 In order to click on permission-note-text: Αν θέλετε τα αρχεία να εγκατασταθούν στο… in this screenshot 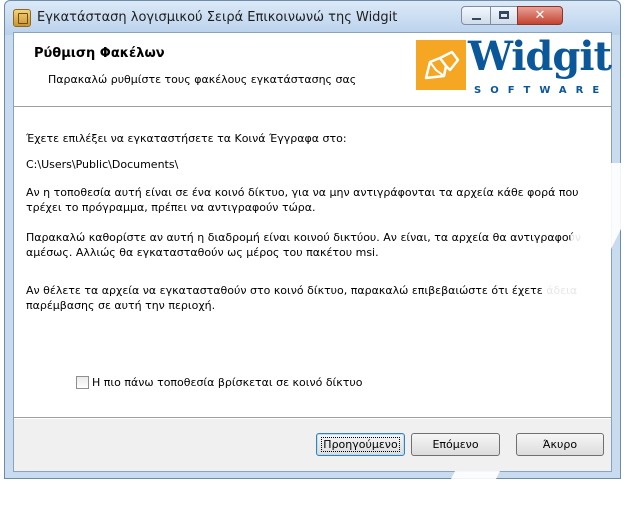, I will do `click(302, 298)`.